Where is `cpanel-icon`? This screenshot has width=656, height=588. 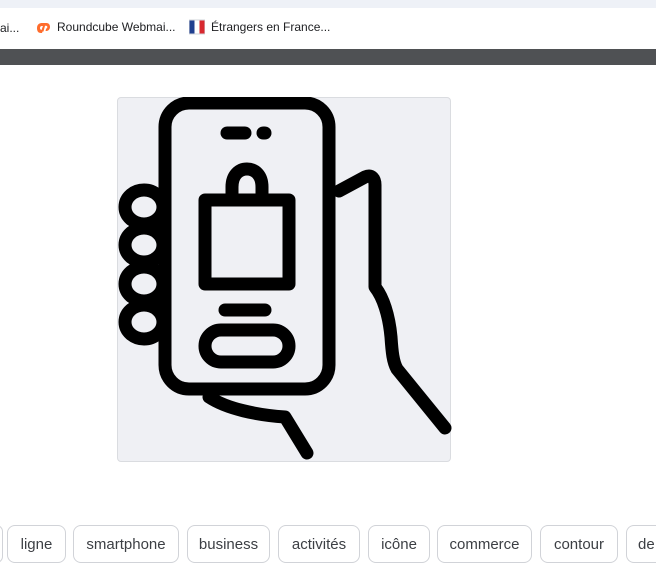 cpanel-icon is located at coordinates (43, 27).